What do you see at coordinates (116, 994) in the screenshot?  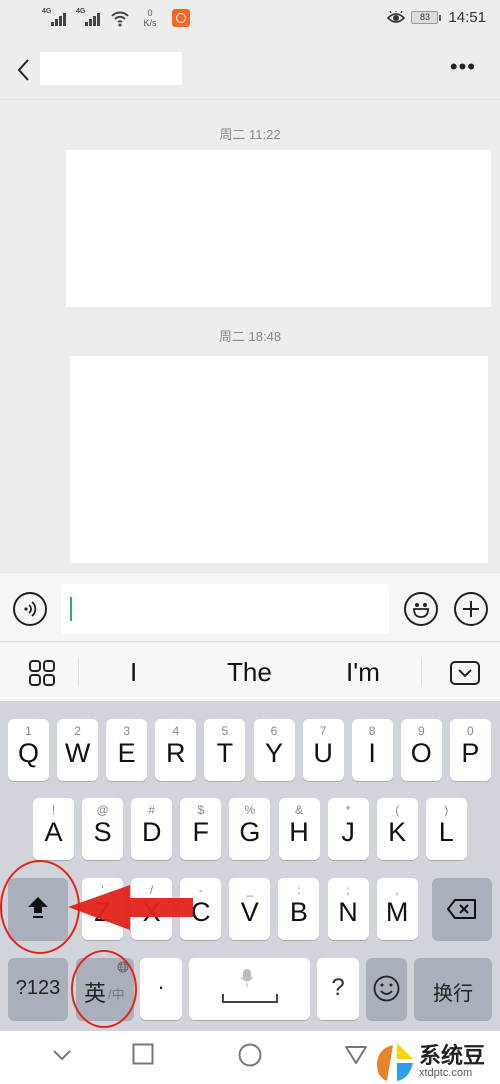 I see `lang-alt-label: /中` at bounding box center [116, 994].